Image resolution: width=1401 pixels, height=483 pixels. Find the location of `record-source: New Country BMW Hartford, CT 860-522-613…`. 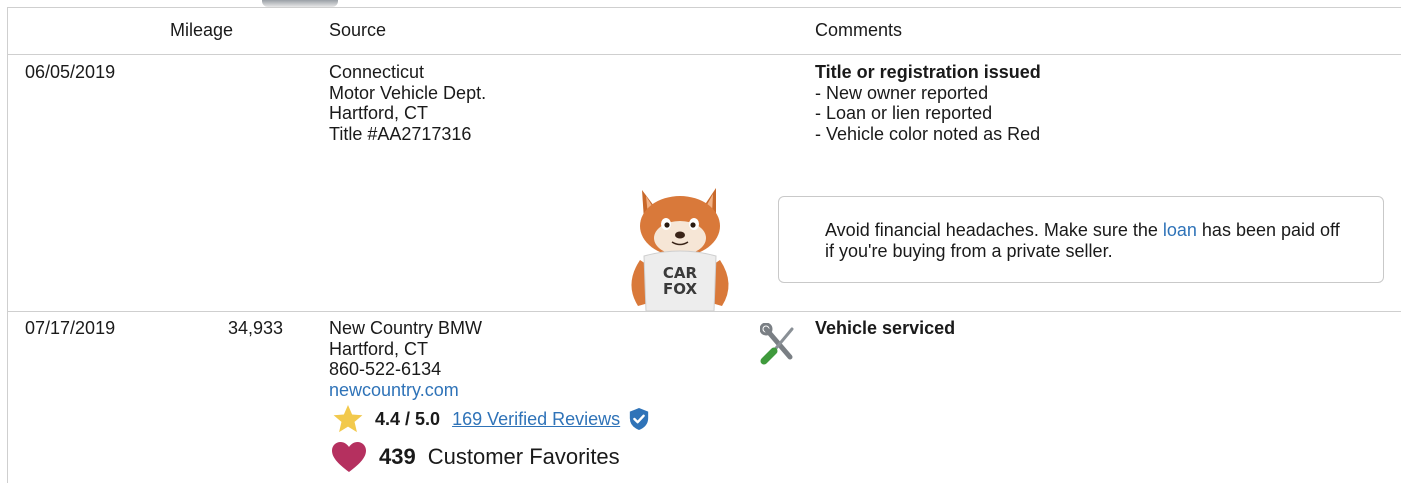

record-source: New Country BMW Hartford, CT 860-522-613… is located at coordinates (405, 359).